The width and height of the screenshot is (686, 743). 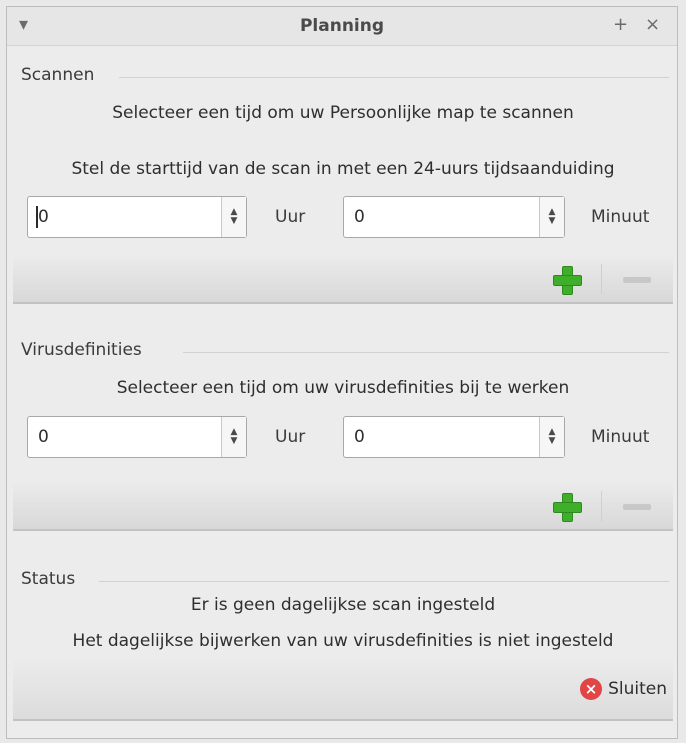 What do you see at coordinates (81, 350) in the screenshot?
I see `defs-section-label: Virusdefinities` at bounding box center [81, 350].